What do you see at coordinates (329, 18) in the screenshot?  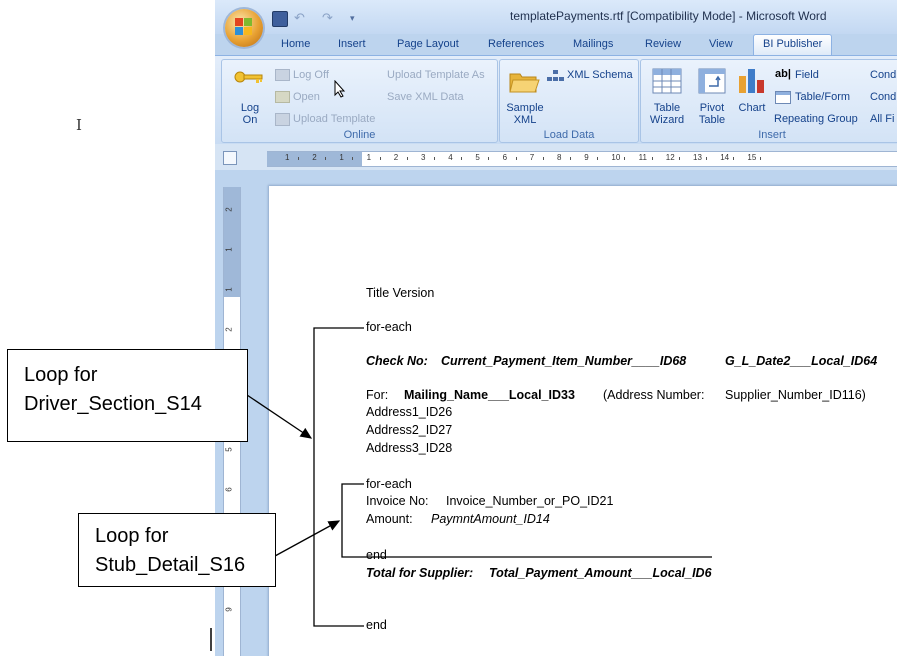 I see `redo-icon: ↷` at bounding box center [329, 18].